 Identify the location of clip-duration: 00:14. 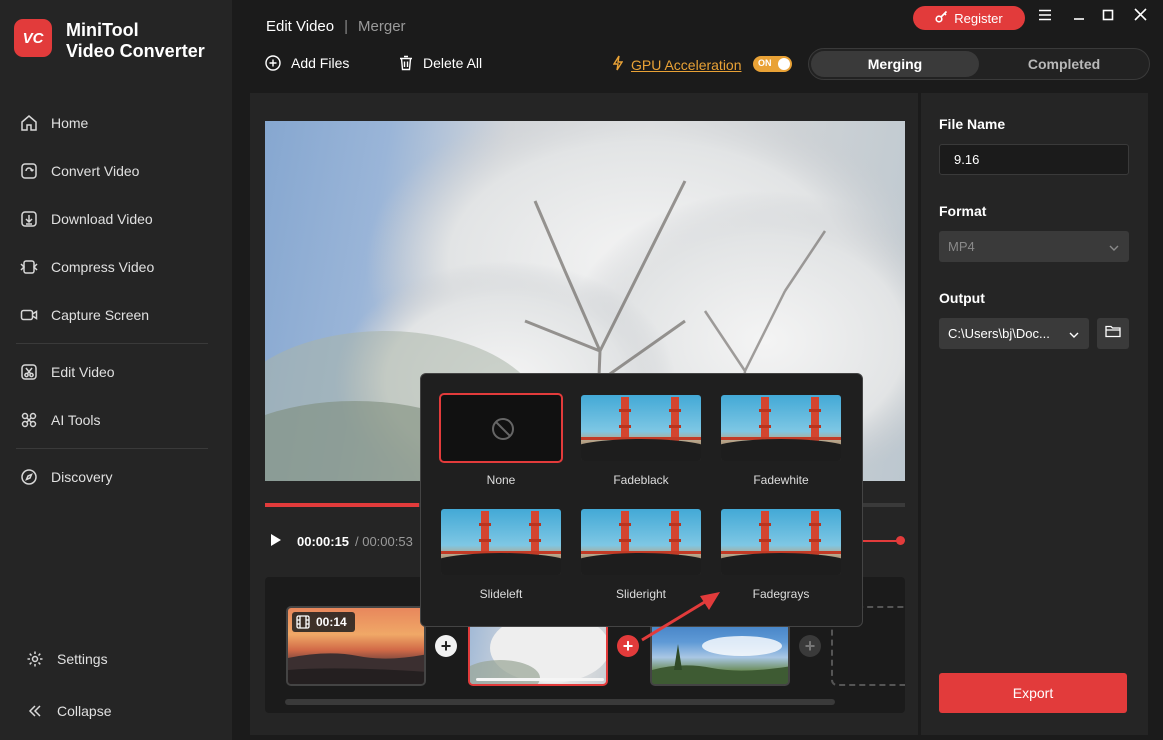
(331, 622).